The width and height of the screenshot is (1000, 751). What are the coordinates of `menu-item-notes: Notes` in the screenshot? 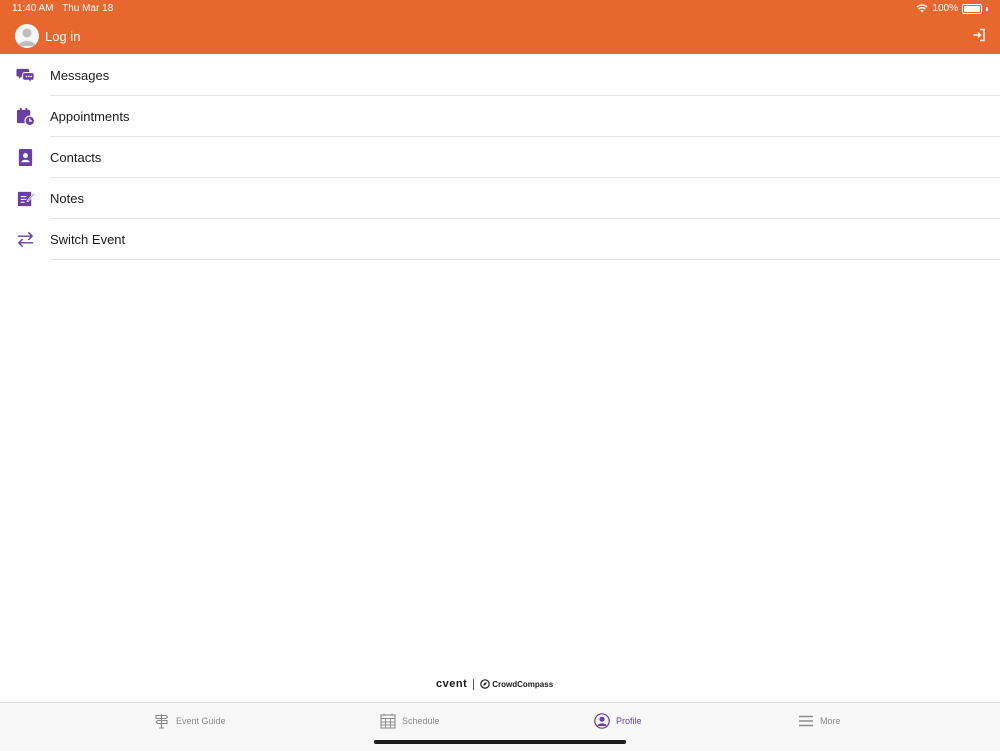 It's located at (500, 198).